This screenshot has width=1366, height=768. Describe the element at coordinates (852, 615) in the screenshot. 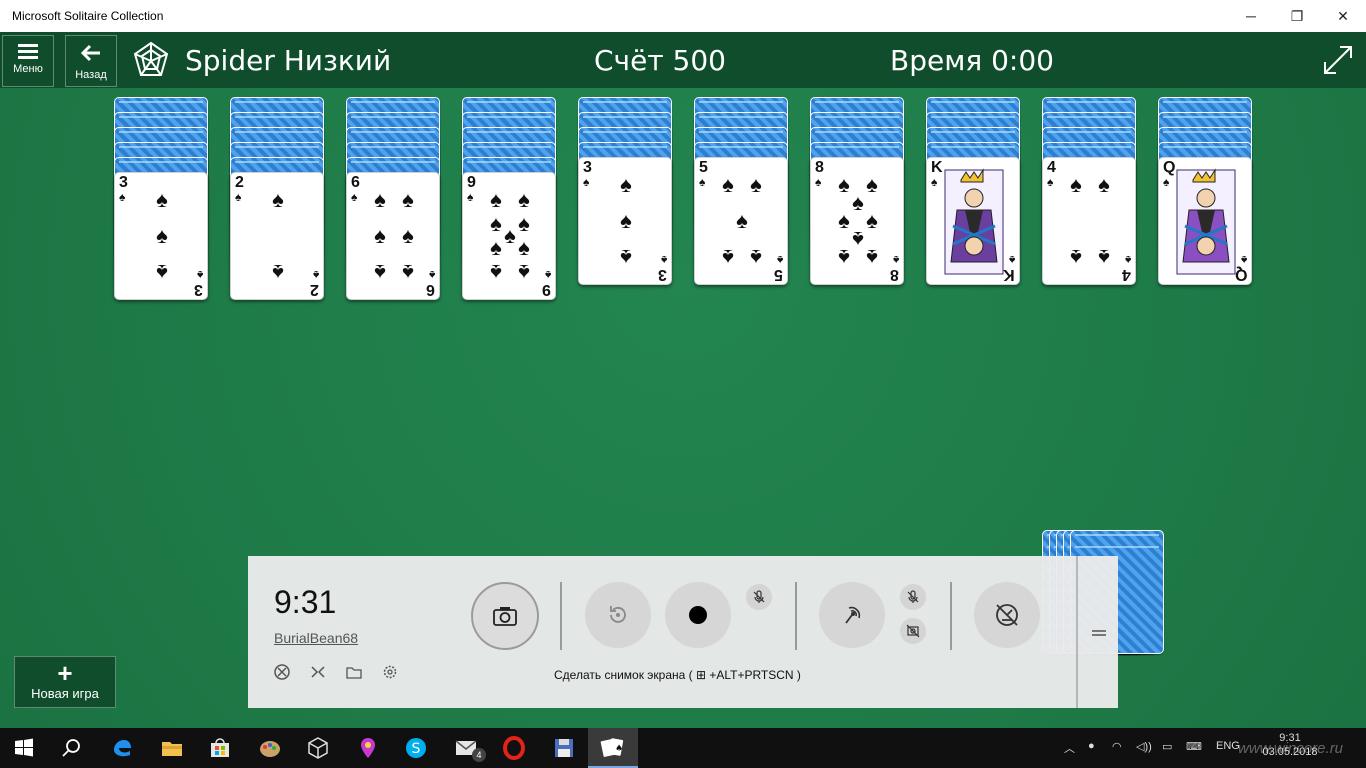

I see `broadcast-button` at that location.